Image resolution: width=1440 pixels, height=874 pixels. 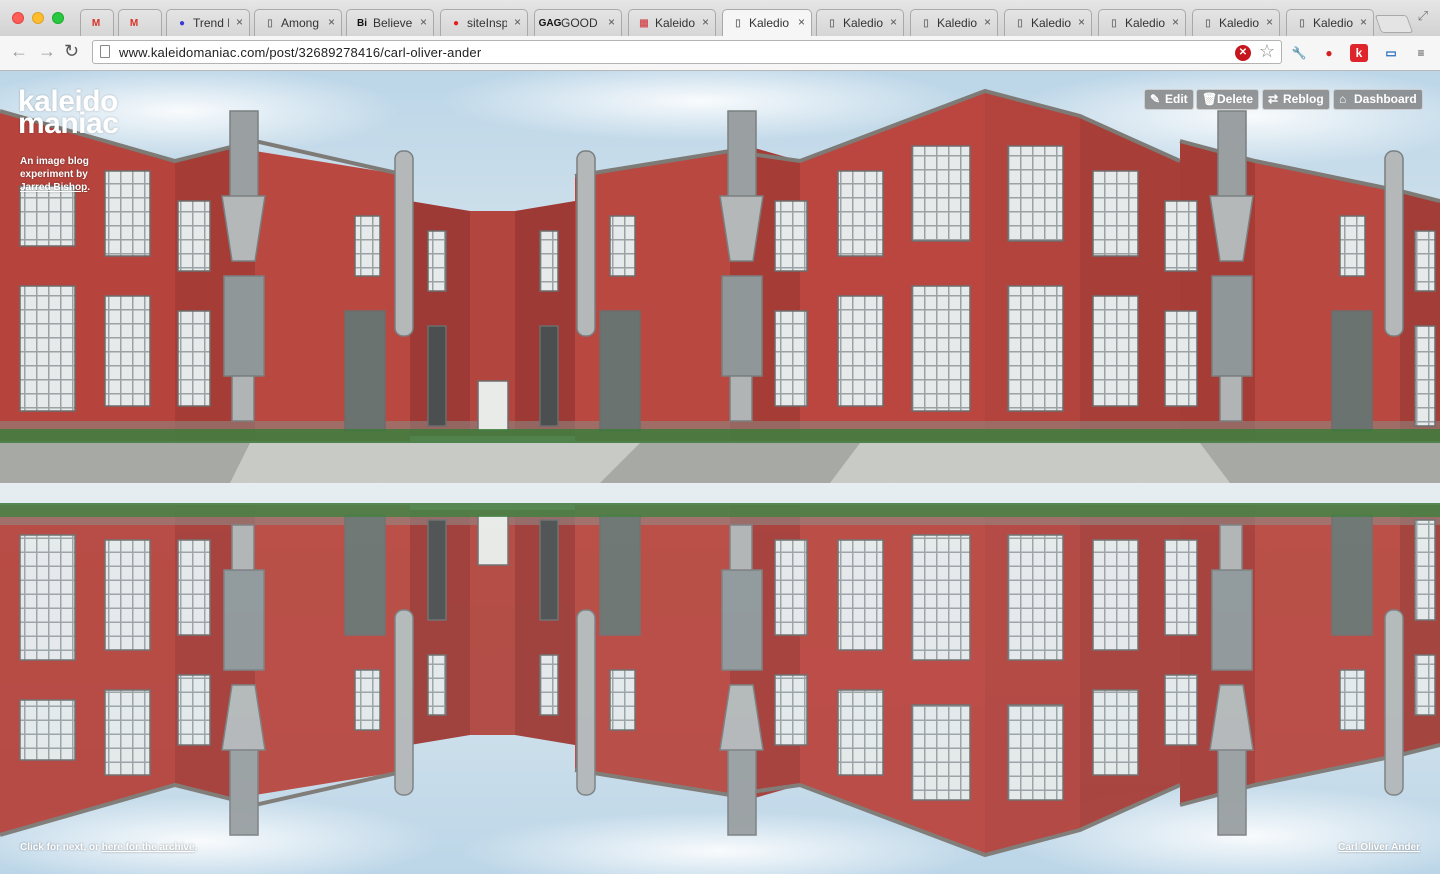 I want to click on page-icon, so click(x=105, y=51).